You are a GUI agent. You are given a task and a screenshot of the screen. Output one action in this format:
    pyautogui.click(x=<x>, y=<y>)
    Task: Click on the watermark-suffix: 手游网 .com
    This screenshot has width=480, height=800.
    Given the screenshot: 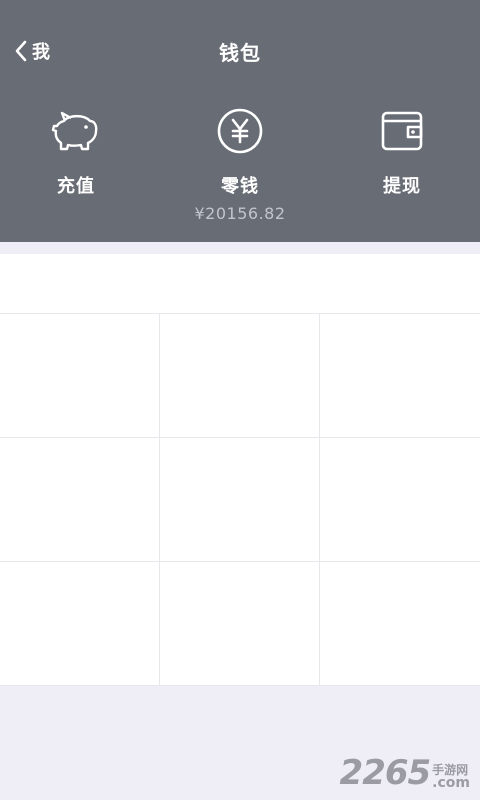 What is the action you would take?
    pyautogui.click(x=451, y=777)
    